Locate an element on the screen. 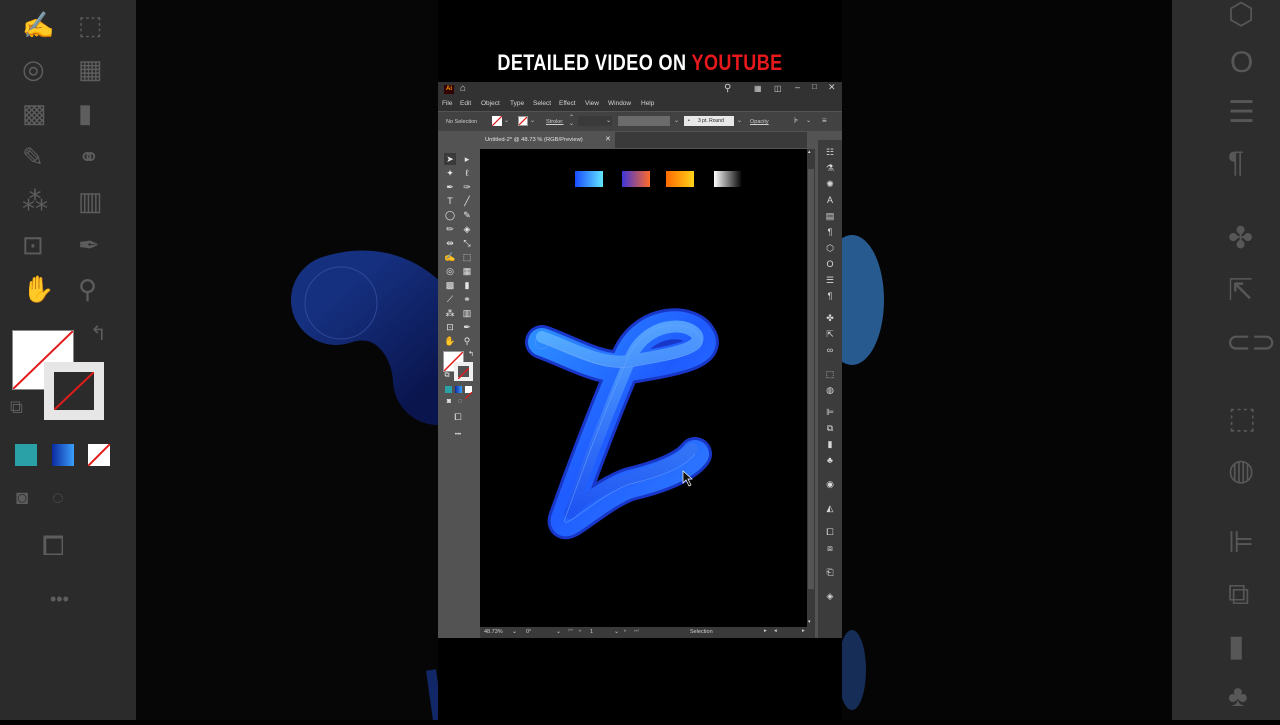 This screenshot has height=725, width=1280. brush-definition: • 3 pt. Round is located at coordinates (709, 121).